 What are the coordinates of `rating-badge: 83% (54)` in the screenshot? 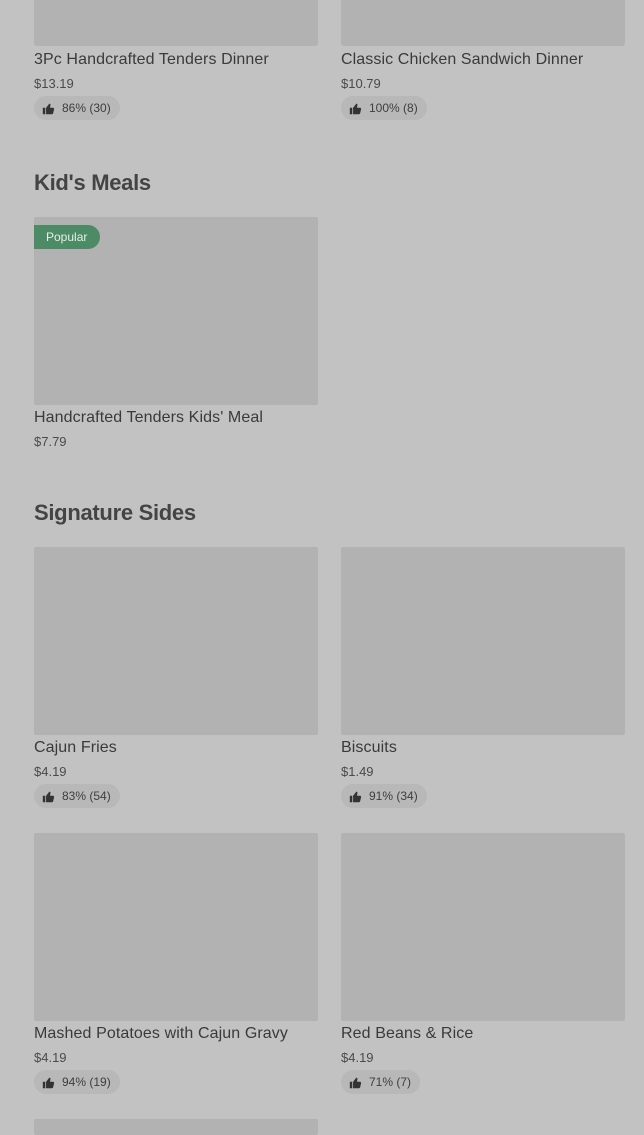 It's located at (77, 796).